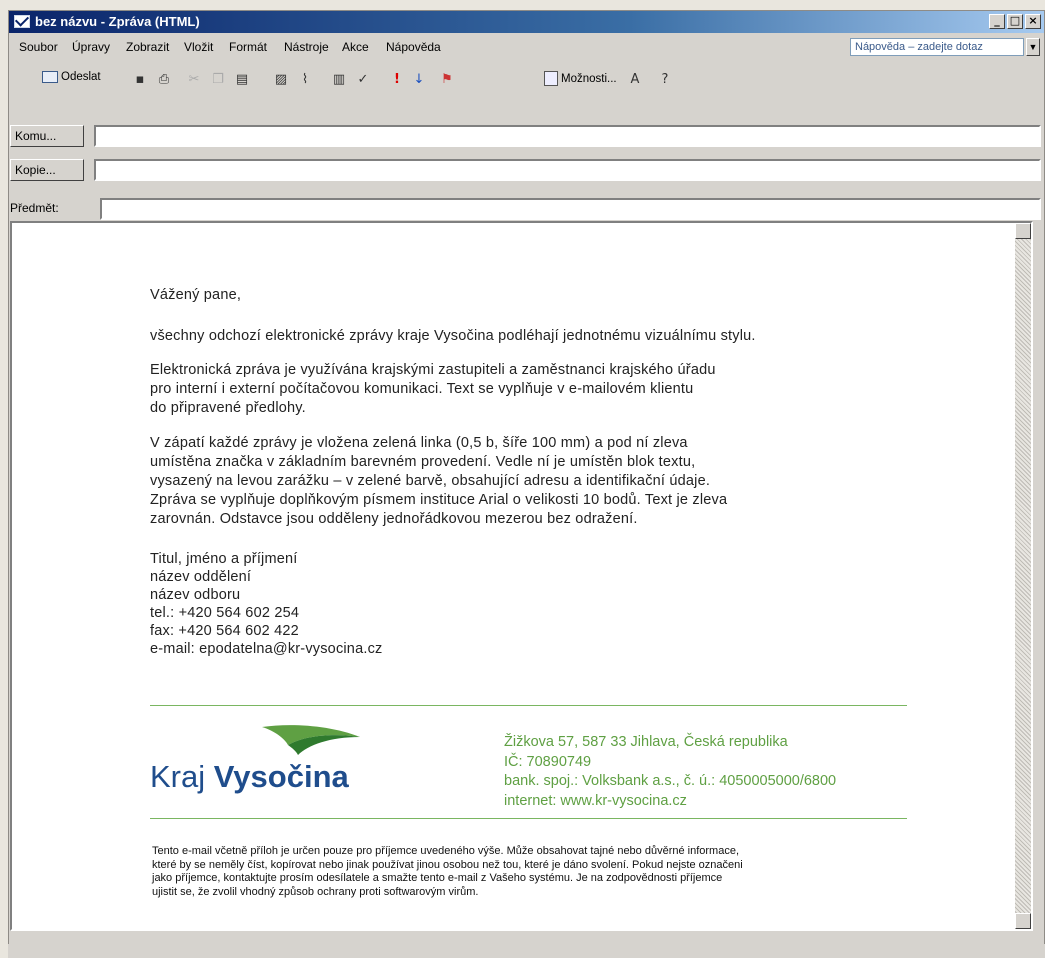 Image resolution: width=1045 pixels, height=958 pixels. I want to click on web-line: internet: www.kr-vysocina.cz, so click(595, 800).